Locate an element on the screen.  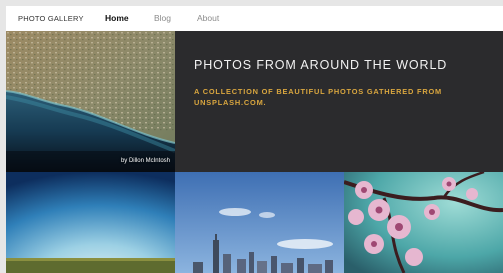
nav-link-about: About is located at coordinates (208, 18).